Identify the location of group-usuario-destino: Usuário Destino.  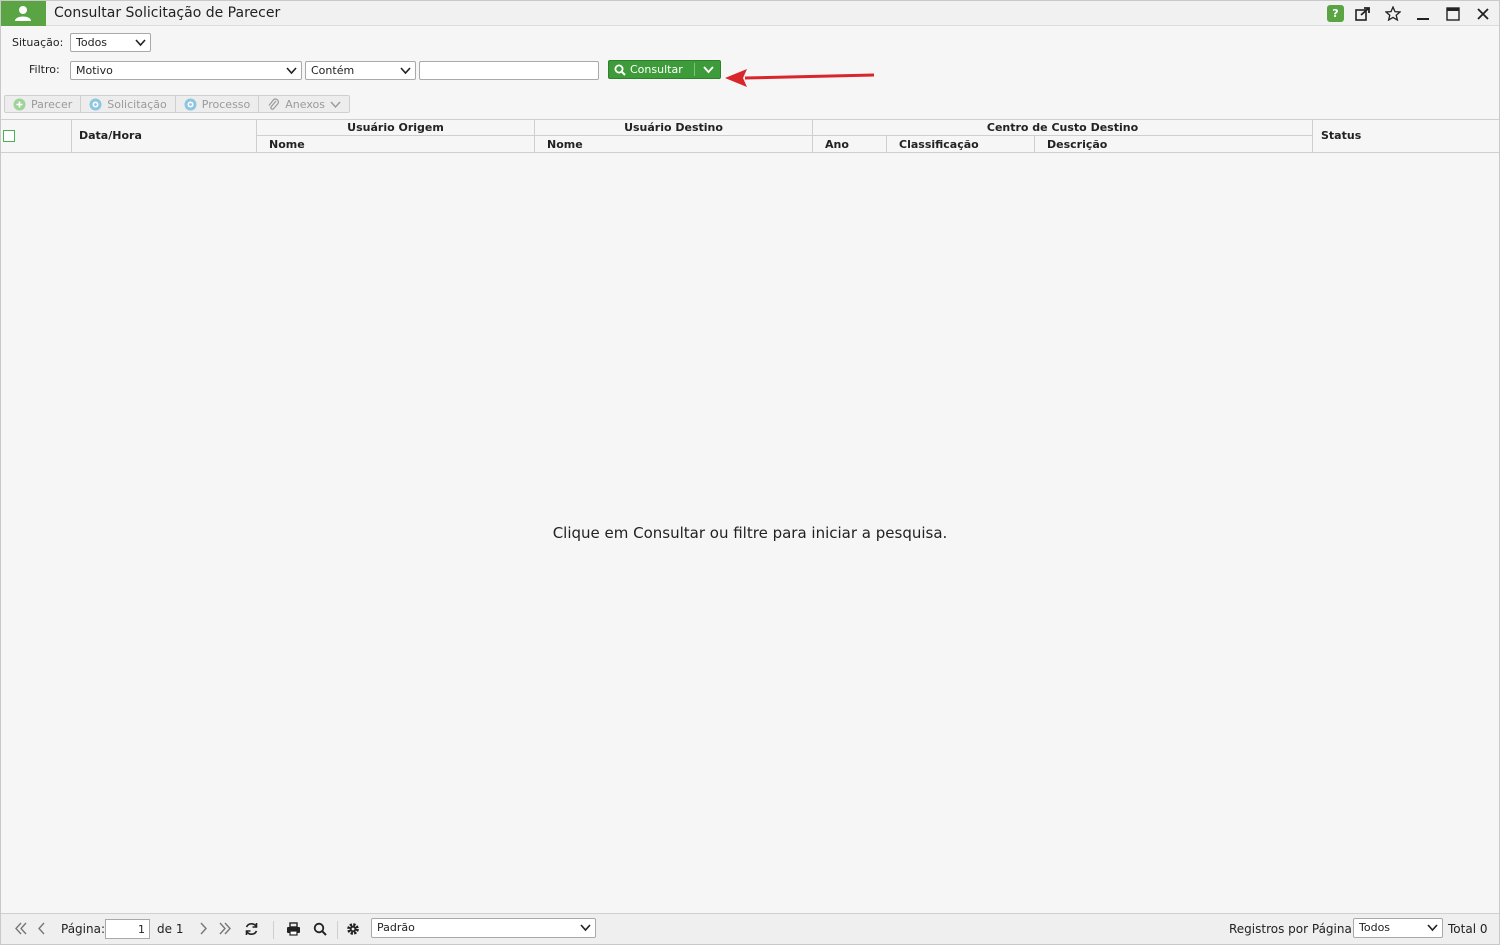
(673, 127).